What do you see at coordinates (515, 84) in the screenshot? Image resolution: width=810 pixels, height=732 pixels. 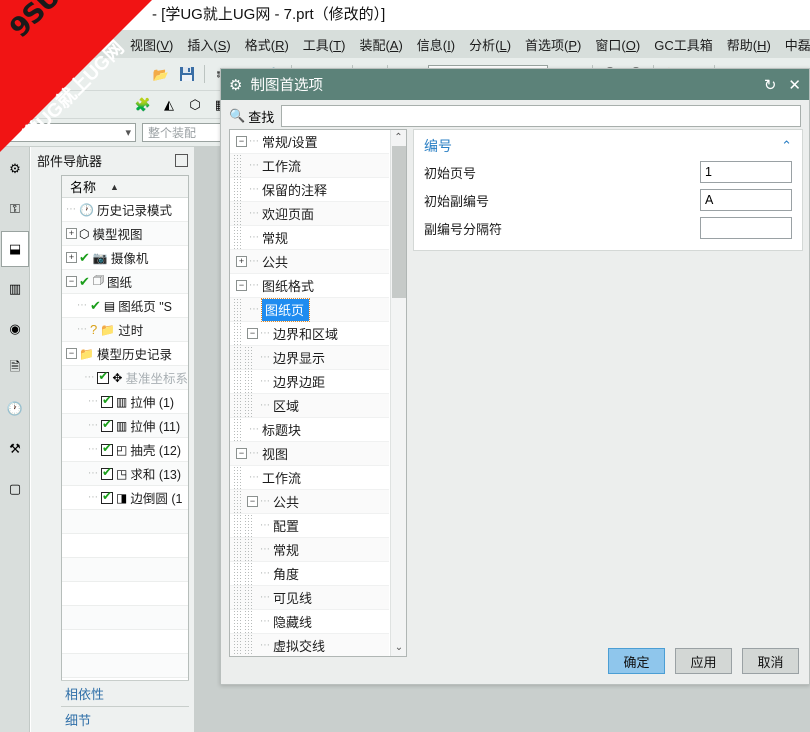 I see `dialog-titlebar: ⚙ 制图首选项 ↻ ✕` at bounding box center [515, 84].